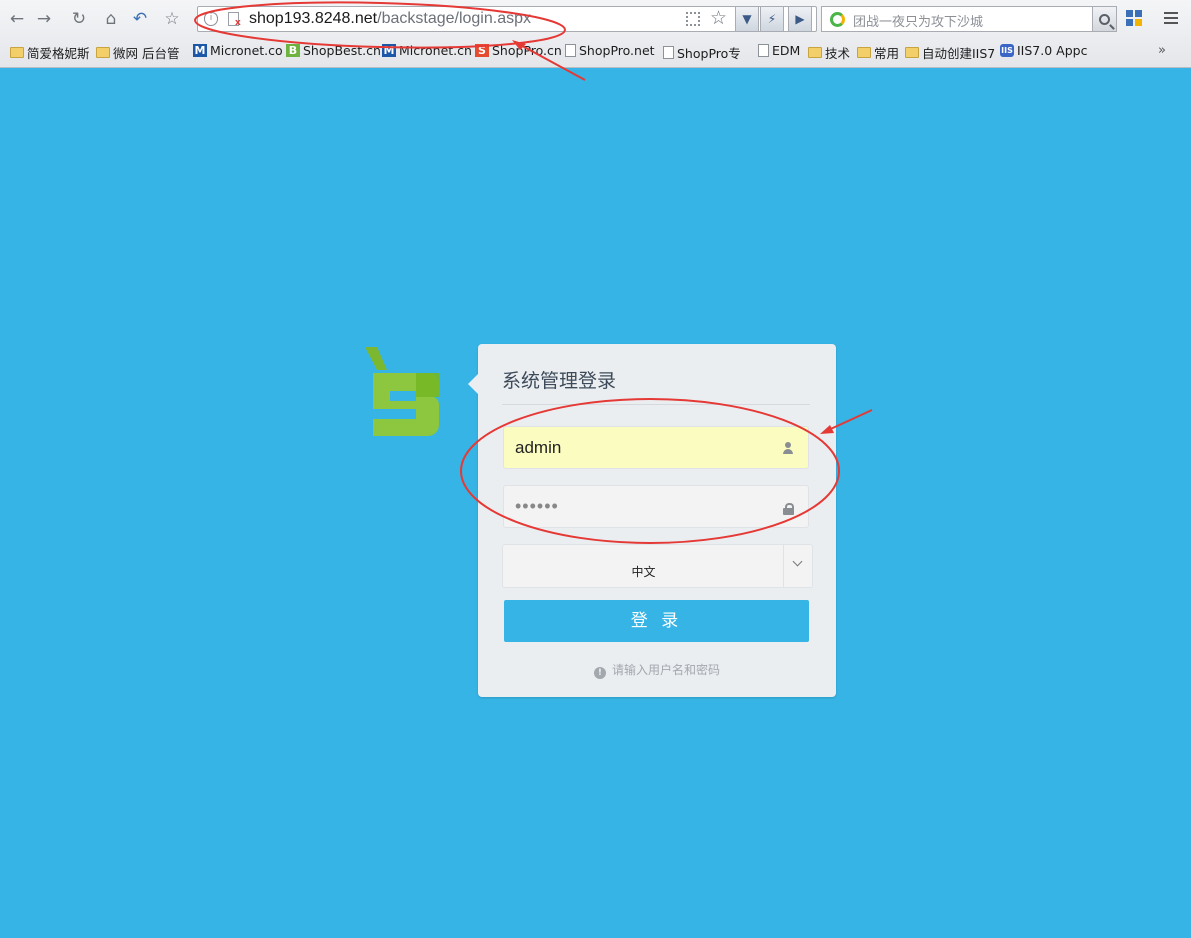 Image resolution: width=1191 pixels, height=938 pixels. I want to click on site-logo, so click(402, 391).